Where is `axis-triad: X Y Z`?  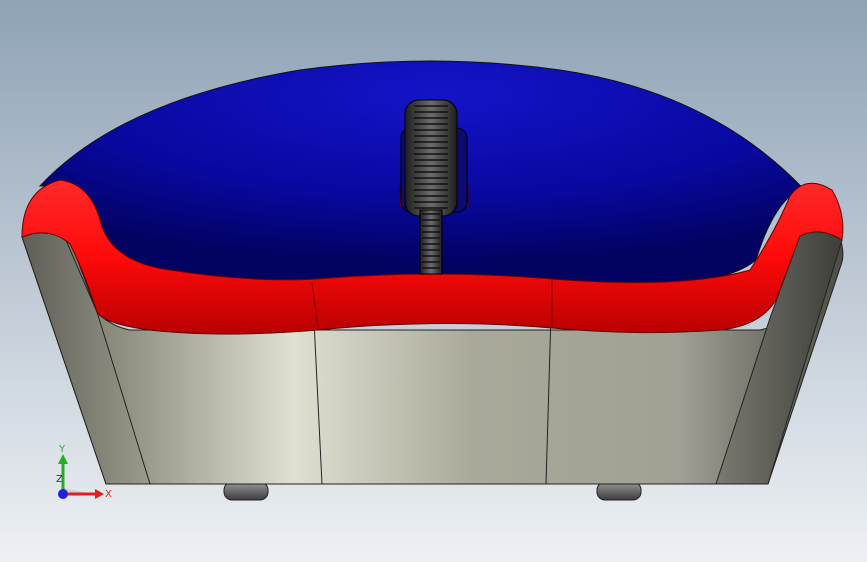 axis-triad: X Y Z is located at coordinates (84, 472).